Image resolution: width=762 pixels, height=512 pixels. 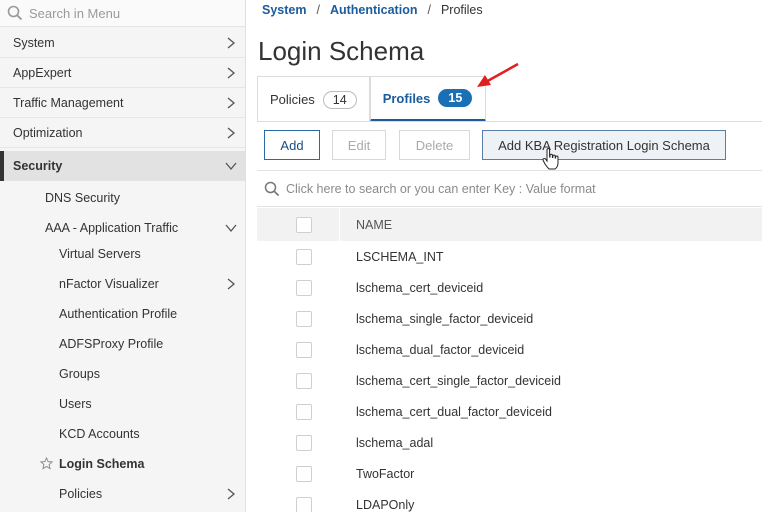 I want to click on sidebar-item-adfsproxy-profile: ADFSProxy Profile, so click(x=122, y=344).